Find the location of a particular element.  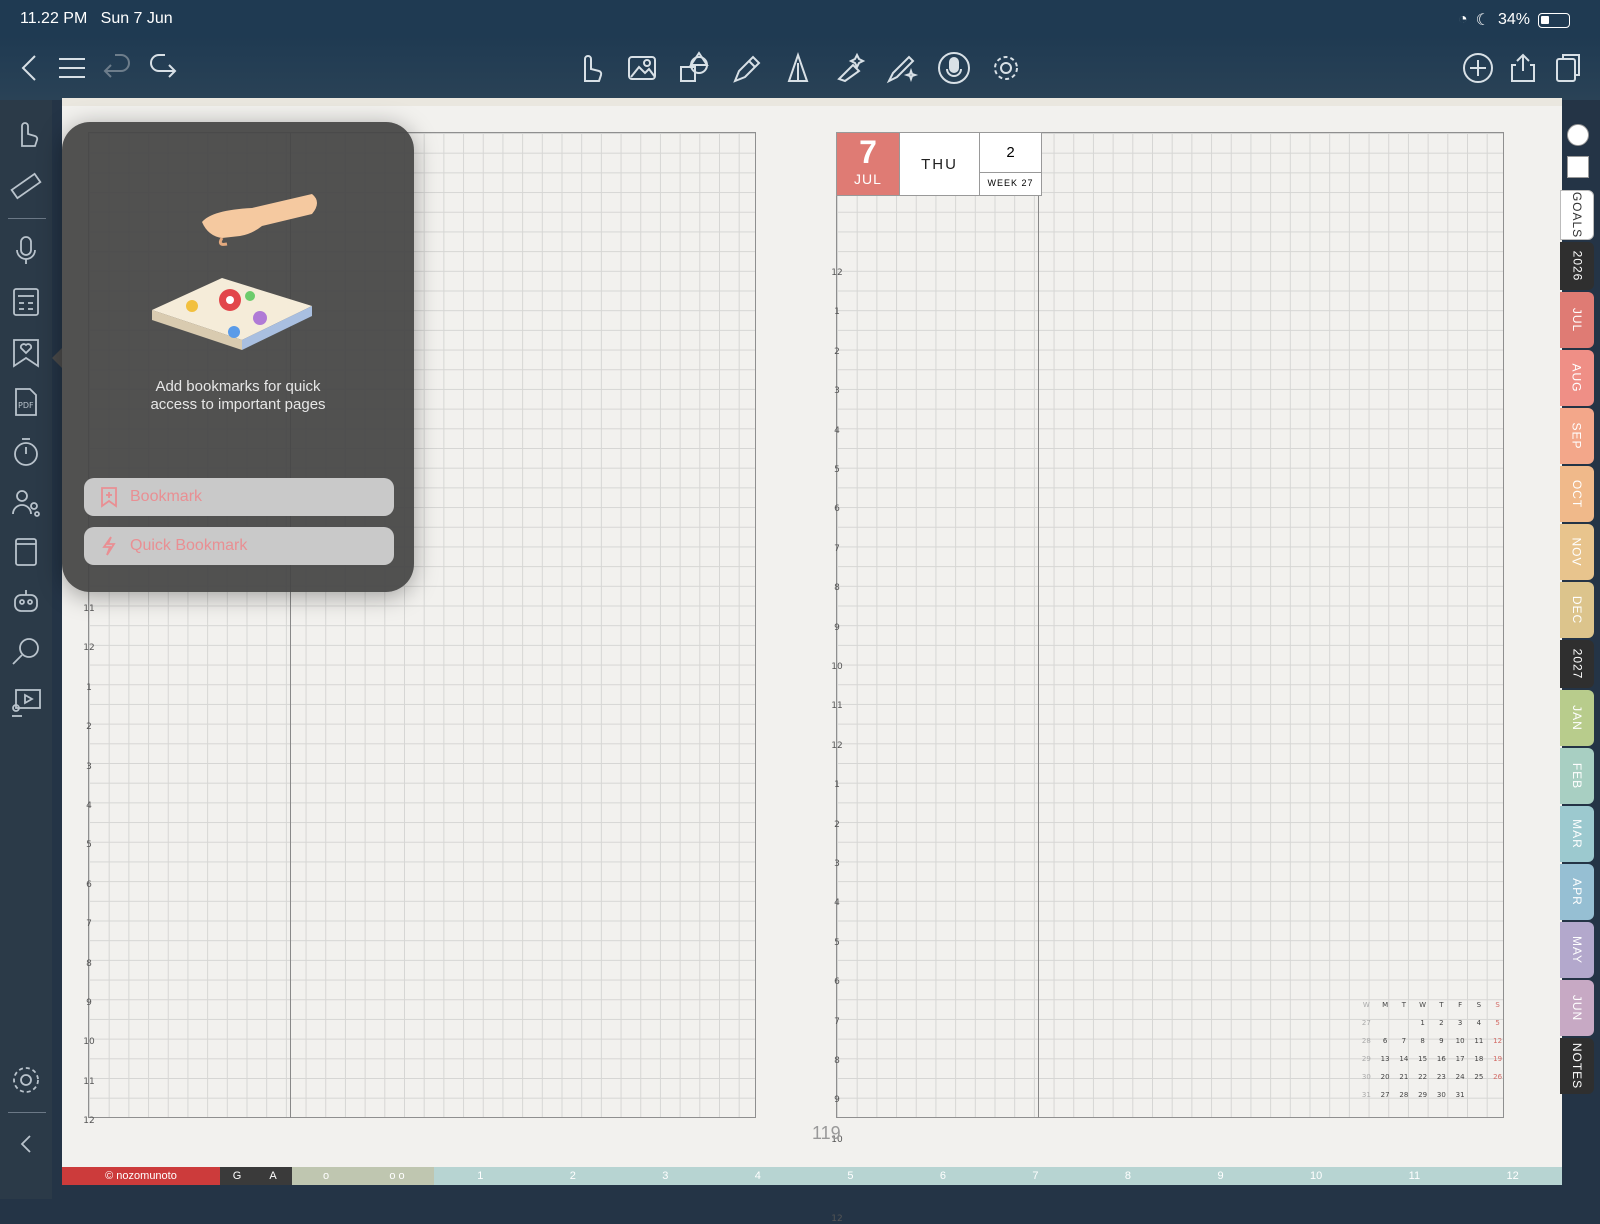

calendar-day: 9 is located at coordinates (1441, 1041).